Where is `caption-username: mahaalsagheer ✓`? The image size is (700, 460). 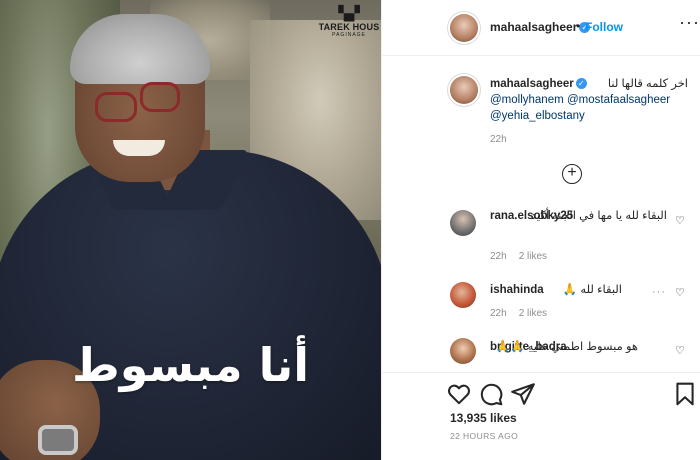 caption-username: mahaalsagheer ✓ is located at coordinates (538, 84).